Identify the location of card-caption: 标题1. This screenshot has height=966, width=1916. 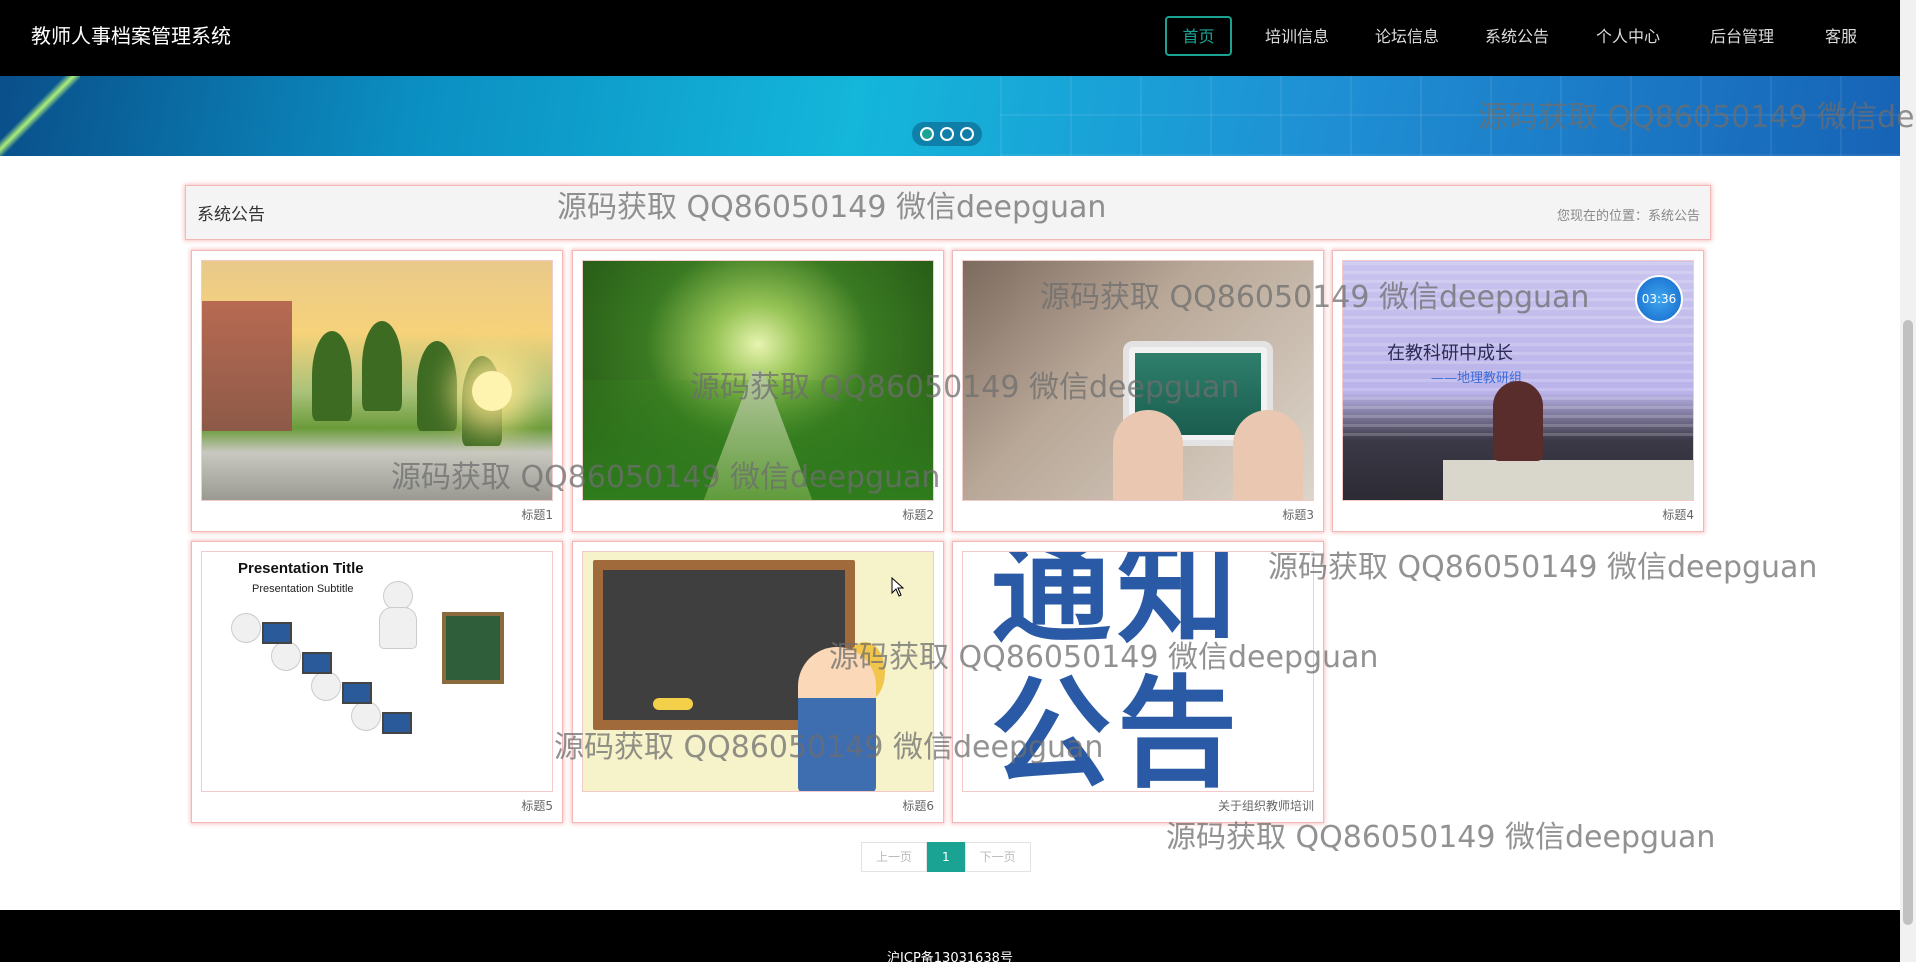
(537, 514).